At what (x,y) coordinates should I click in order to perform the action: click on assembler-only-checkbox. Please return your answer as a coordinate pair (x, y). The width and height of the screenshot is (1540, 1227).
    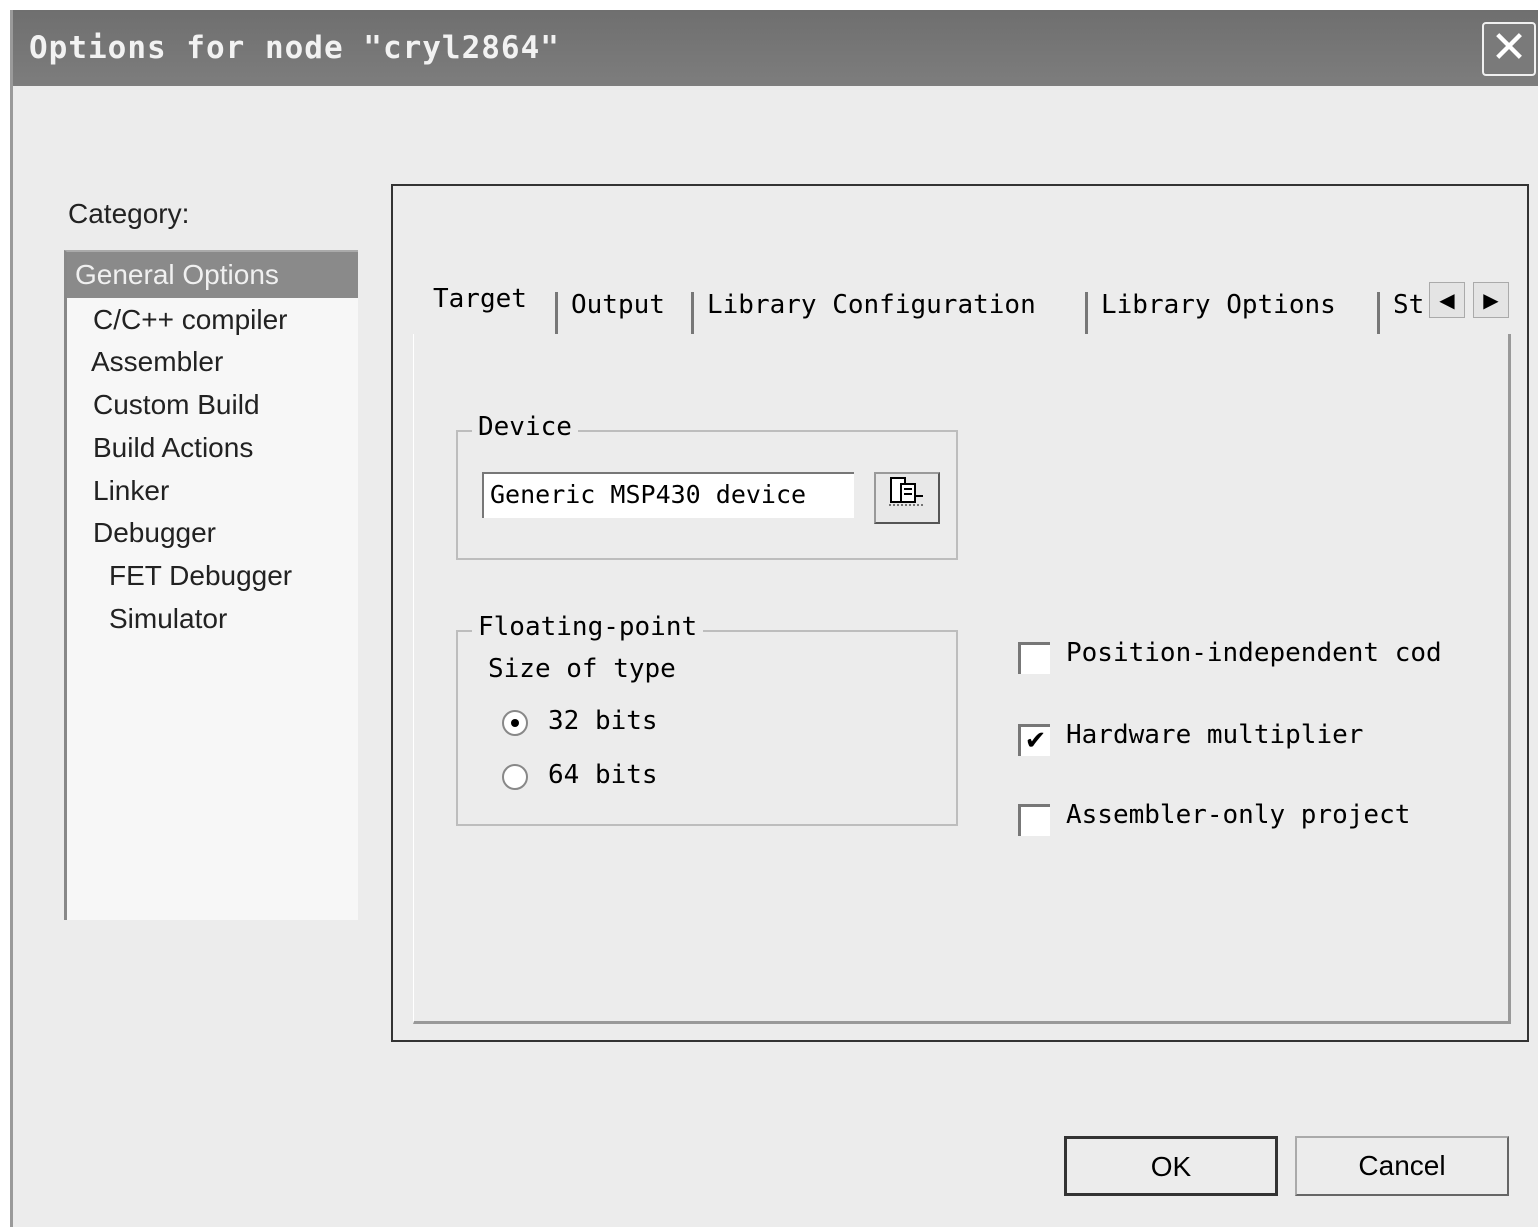
    Looking at the image, I should click on (1034, 820).